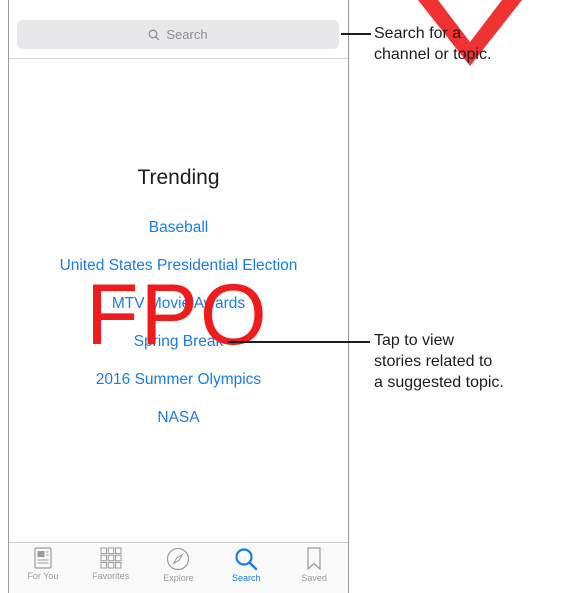 This screenshot has height=593, width=561. I want to click on tab-label: Explore, so click(178, 578).